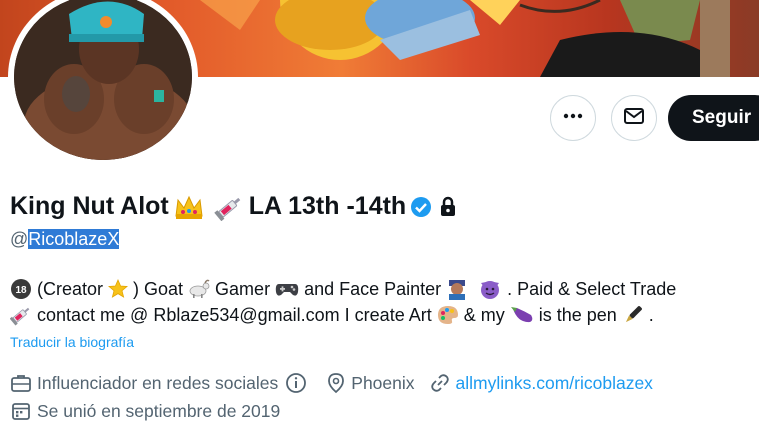 The width and height of the screenshot is (759, 428). Describe the element at coordinates (70, 289) in the screenshot. I see `bio-text: (Creator` at that location.